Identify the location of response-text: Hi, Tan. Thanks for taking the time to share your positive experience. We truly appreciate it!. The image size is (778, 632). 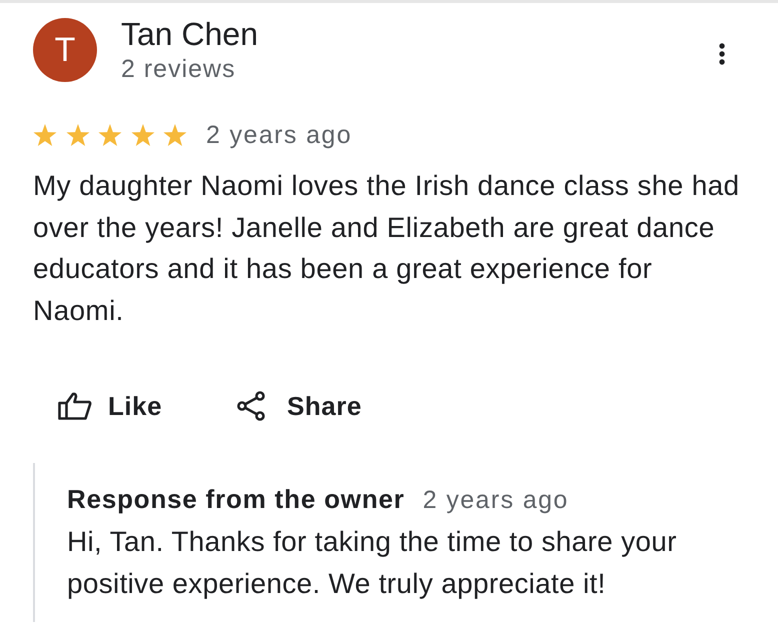
(372, 563).